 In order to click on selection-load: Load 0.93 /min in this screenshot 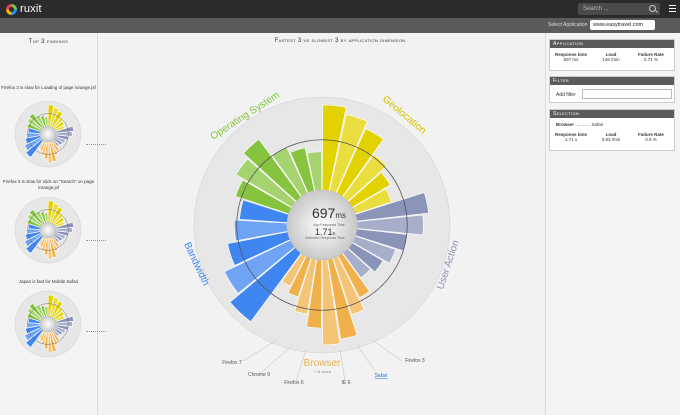, I will do `click(611, 137)`.